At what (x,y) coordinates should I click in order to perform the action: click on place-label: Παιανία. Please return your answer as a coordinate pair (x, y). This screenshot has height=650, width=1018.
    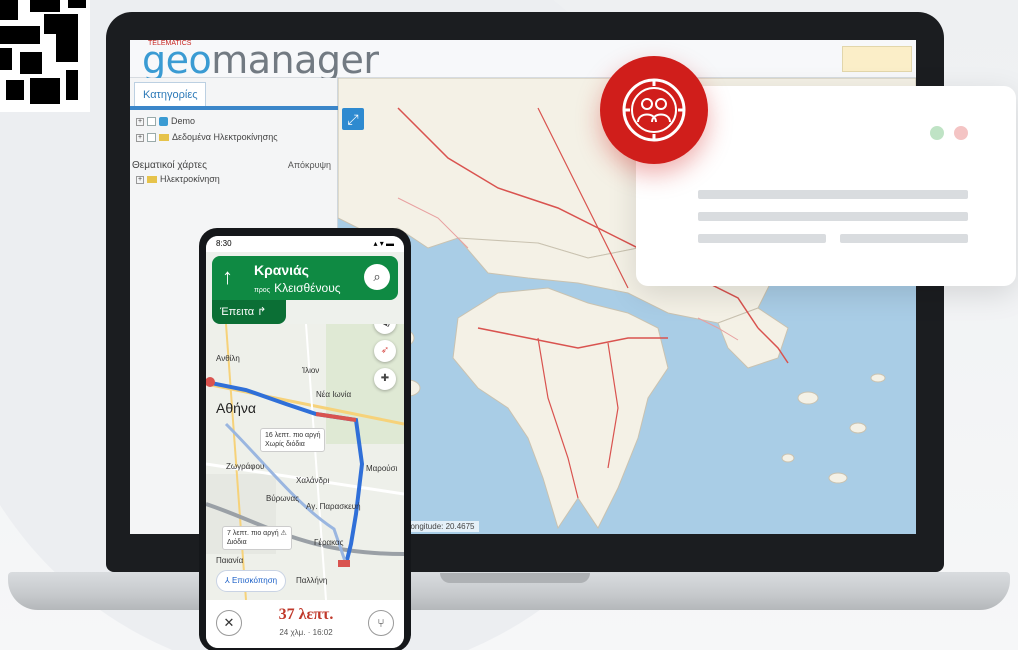
    Looking at the image, I should click on (230, 560).